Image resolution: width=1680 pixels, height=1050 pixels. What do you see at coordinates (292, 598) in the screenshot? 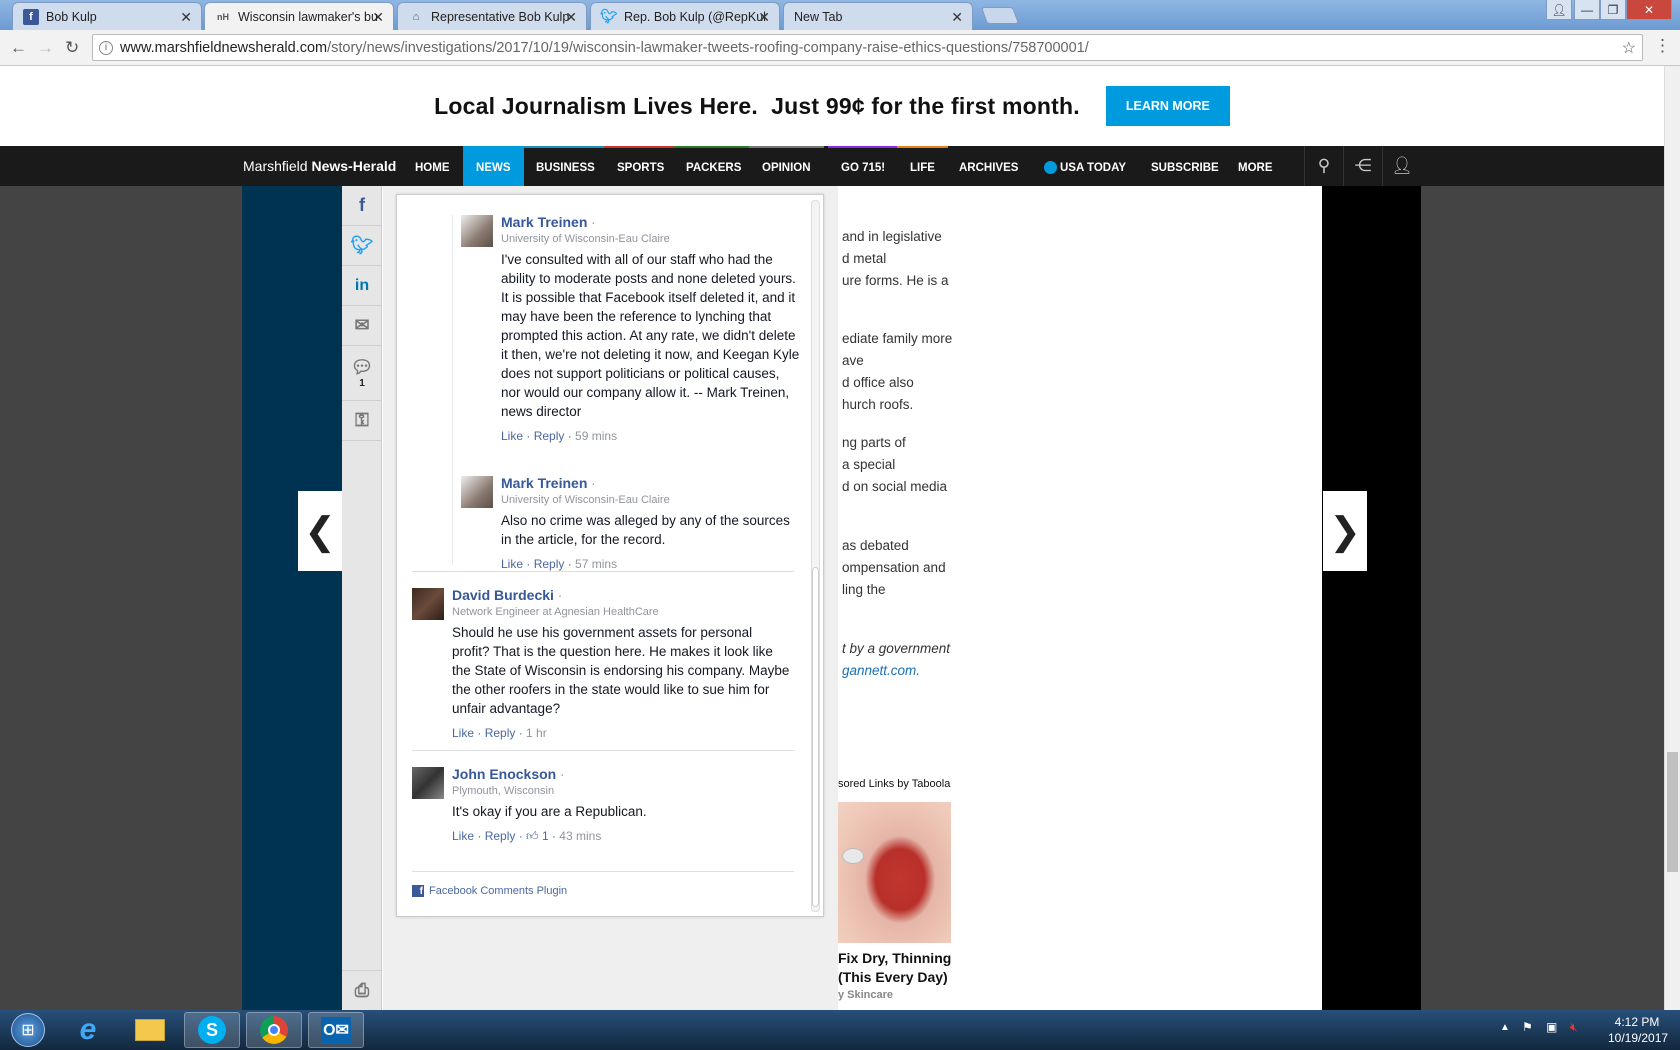
I see `page-background-blue` at bounding box center [292, 598].